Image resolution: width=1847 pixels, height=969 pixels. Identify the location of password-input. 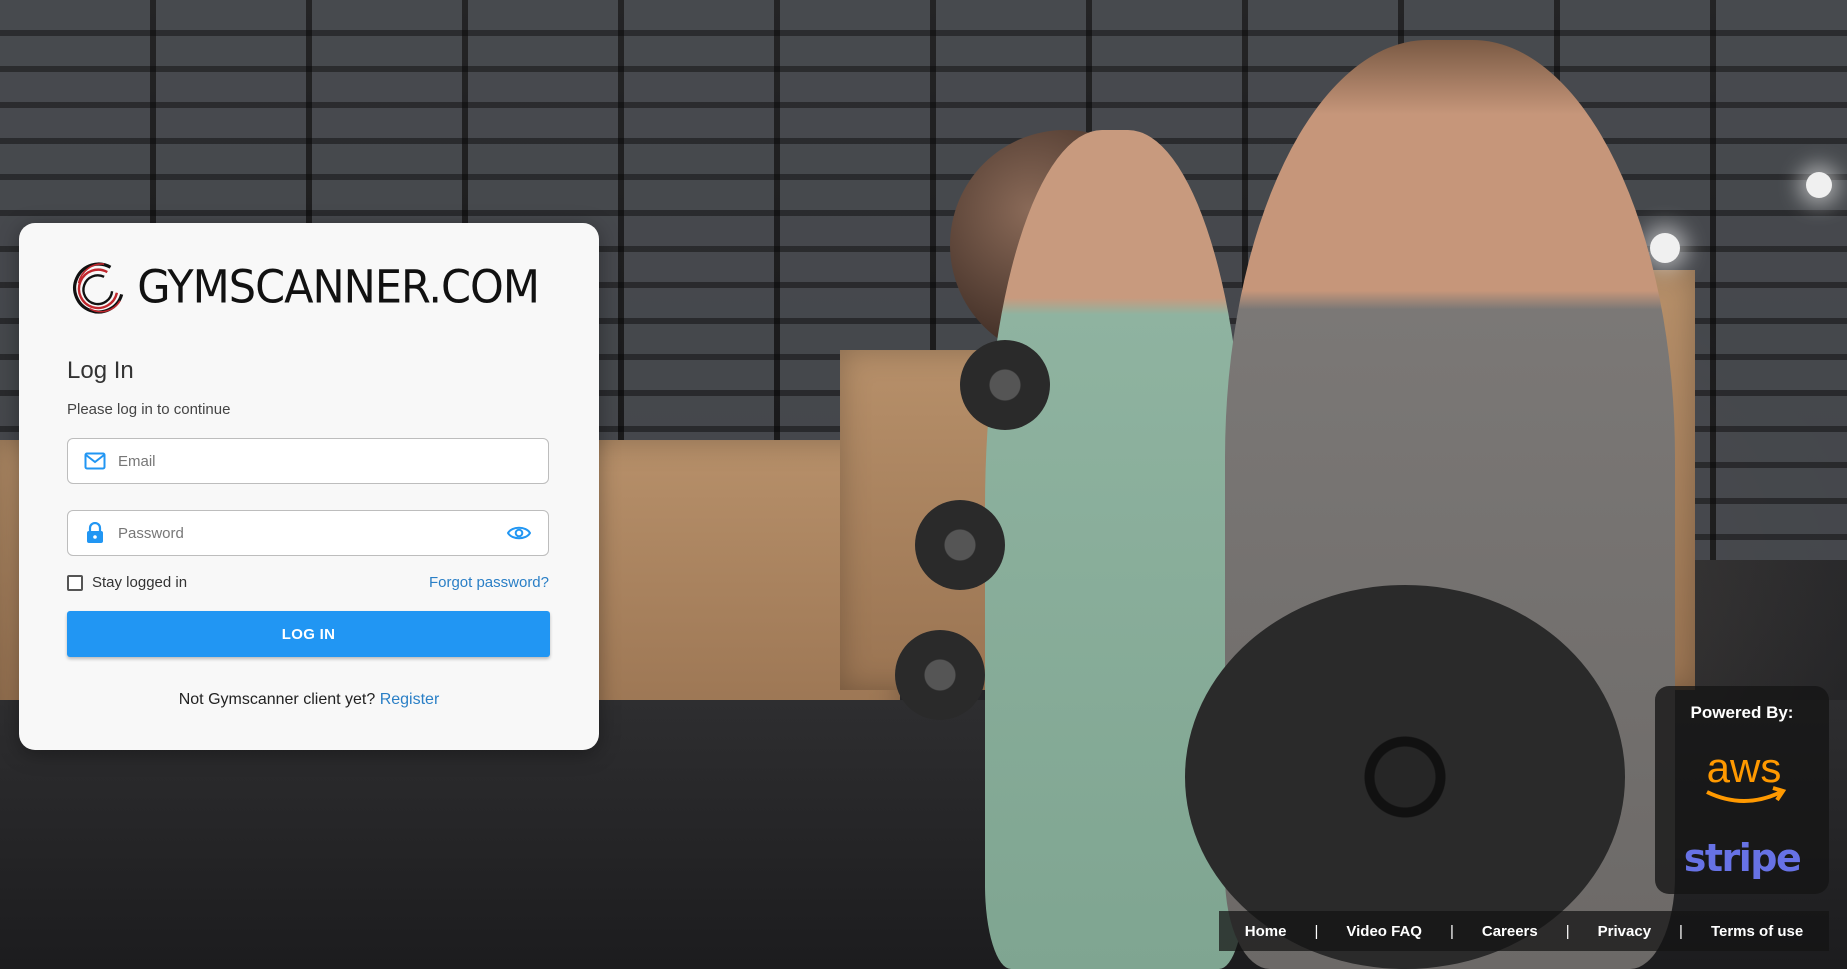
(311, 533).